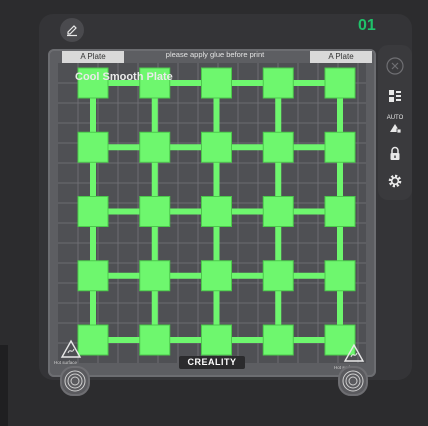  I want to click on plate-foot-right, so click(353, 381).